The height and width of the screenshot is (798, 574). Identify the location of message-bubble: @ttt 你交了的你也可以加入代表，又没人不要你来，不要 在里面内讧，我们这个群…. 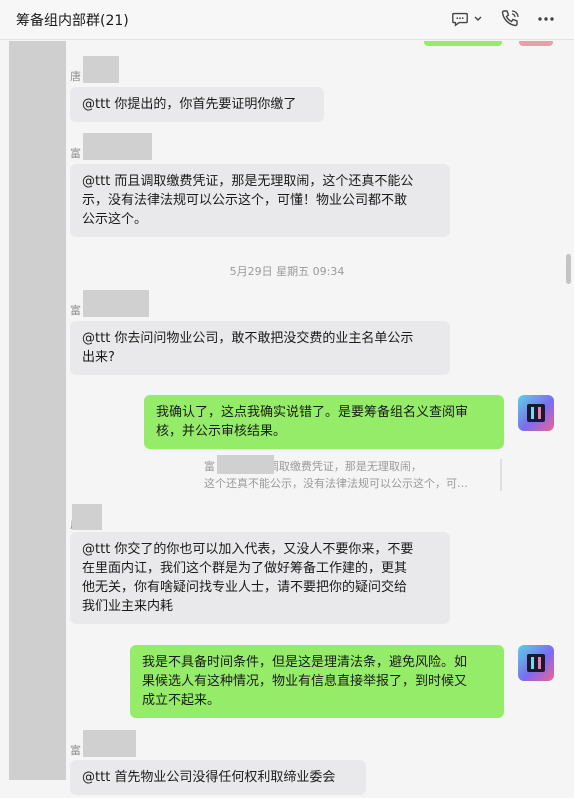
(260, 578).